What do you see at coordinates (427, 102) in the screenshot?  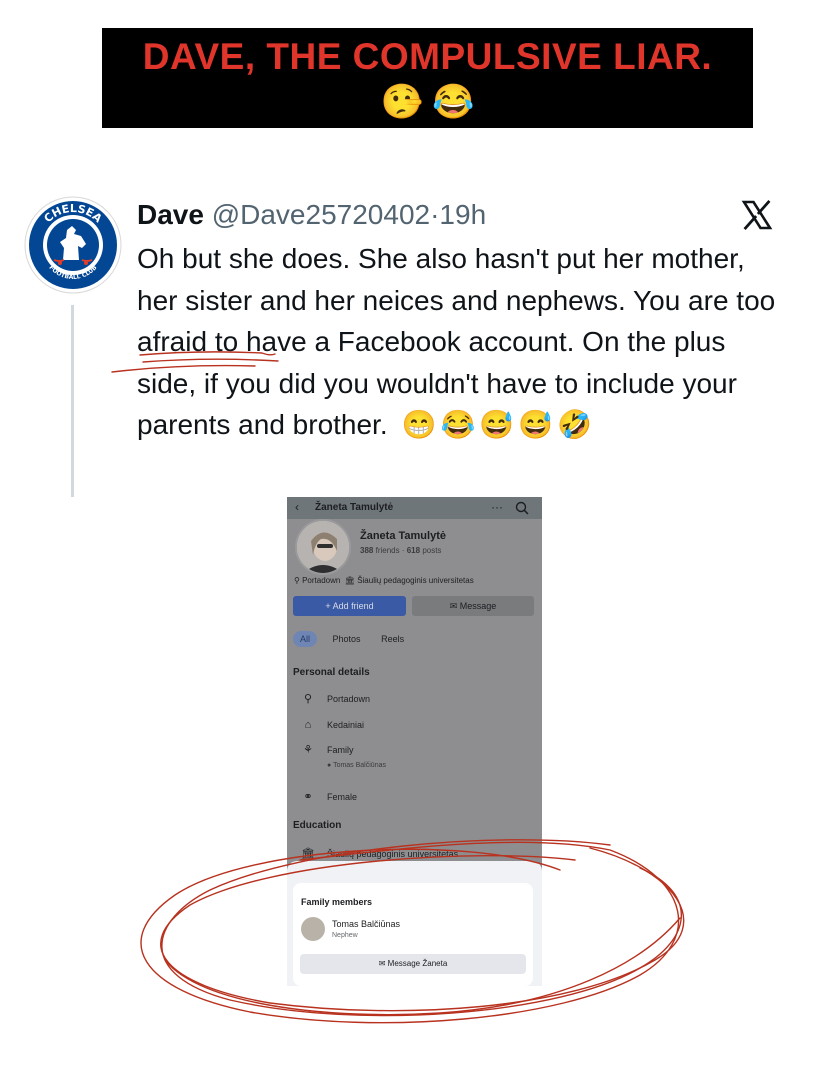 I see `banner-emojis: 🤥 😂` at bounding box center [427, 102].